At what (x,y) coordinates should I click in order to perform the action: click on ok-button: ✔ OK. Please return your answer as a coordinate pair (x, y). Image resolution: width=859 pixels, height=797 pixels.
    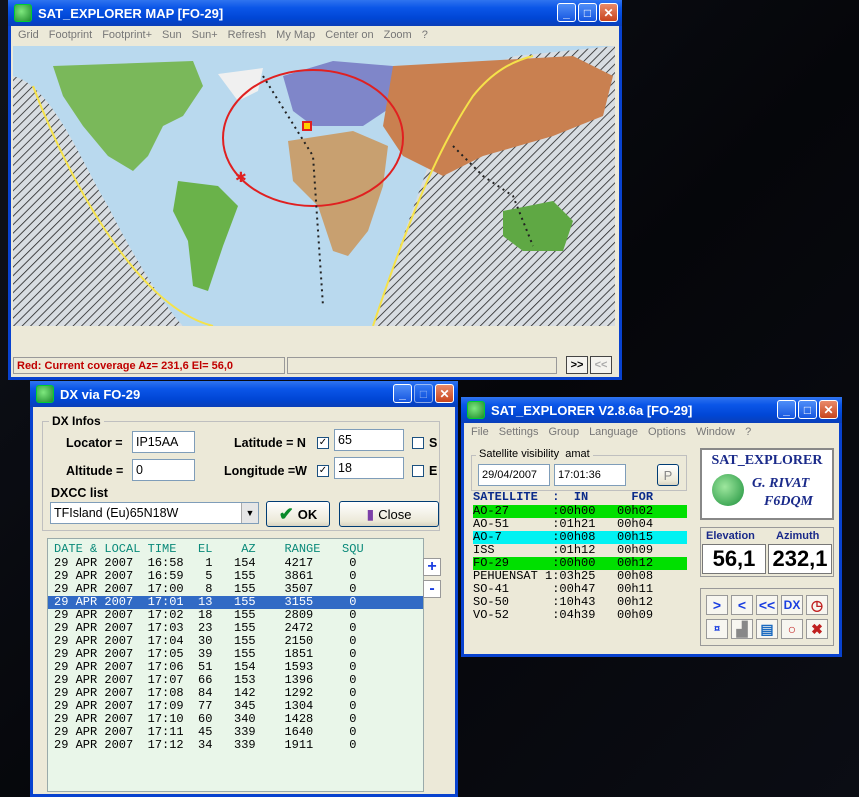
    Looking at the image, I should click on (298, 514).